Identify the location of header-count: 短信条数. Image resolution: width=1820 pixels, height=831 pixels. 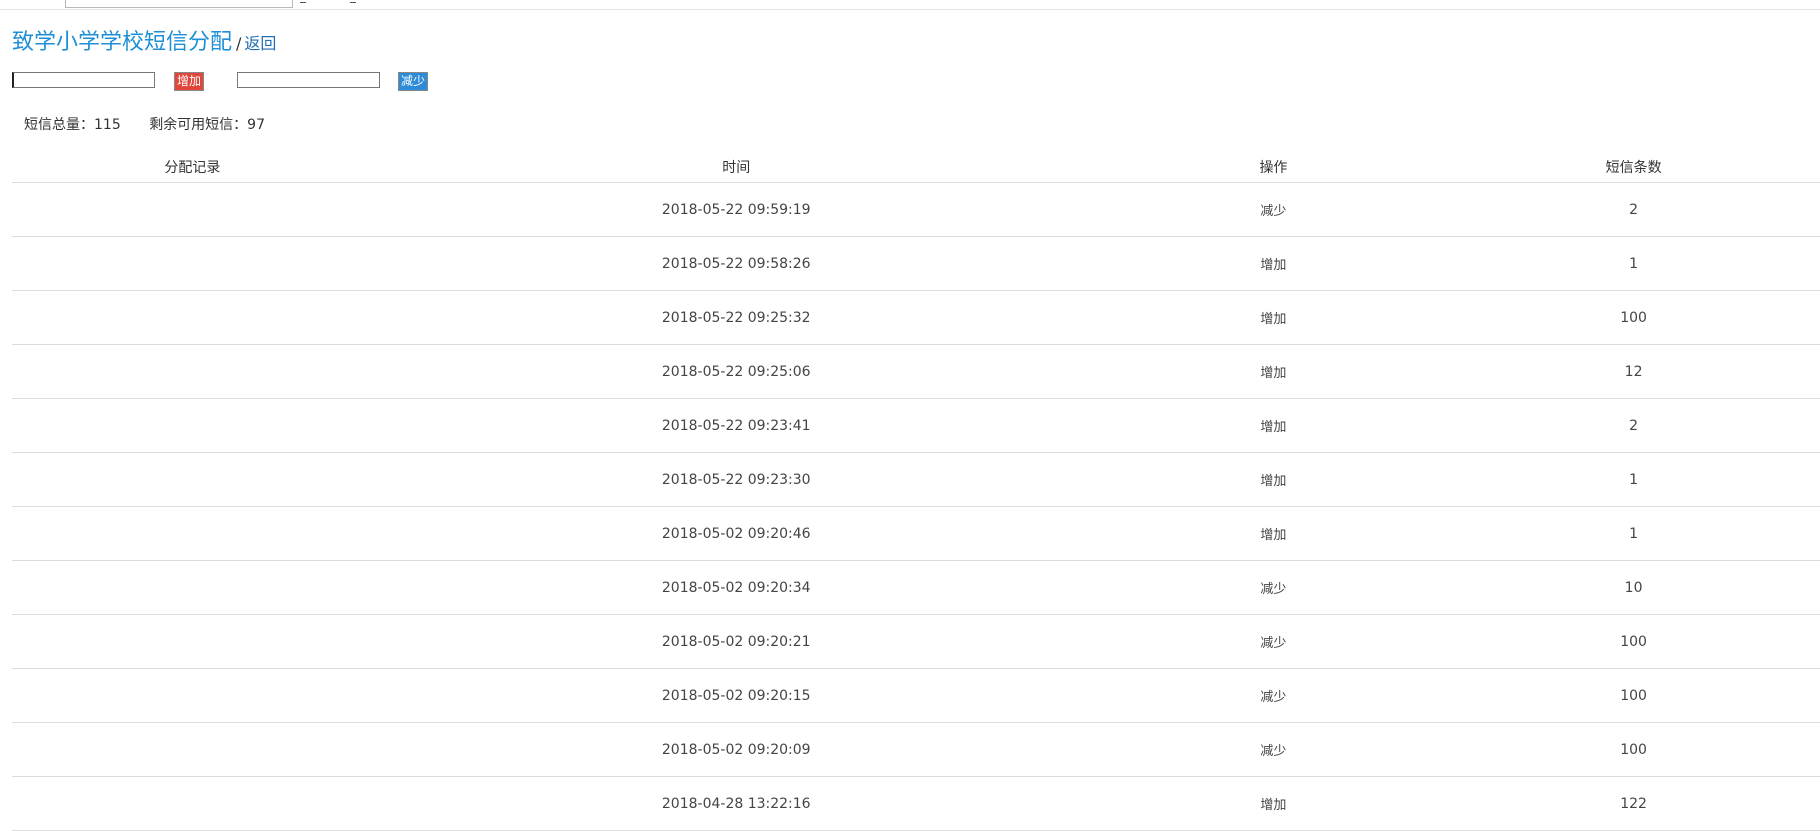
(1633, 167).